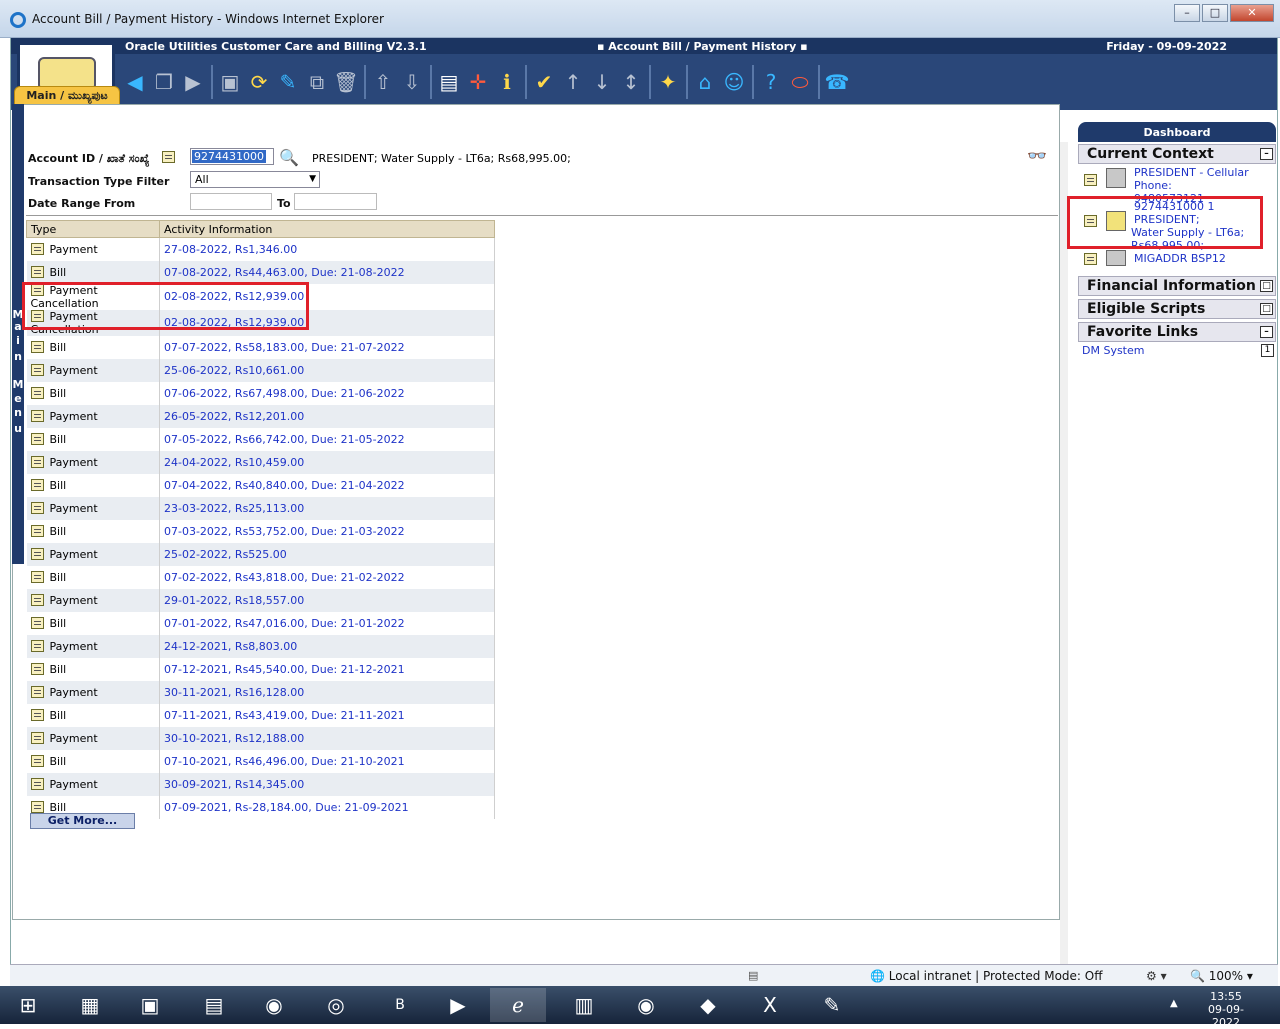 The height and width of the screenshot is (1029, 1280). Describe the element at coordinates (90, 1005) in the screenshot. I see `taskbar-app-1: ▦` at that location.